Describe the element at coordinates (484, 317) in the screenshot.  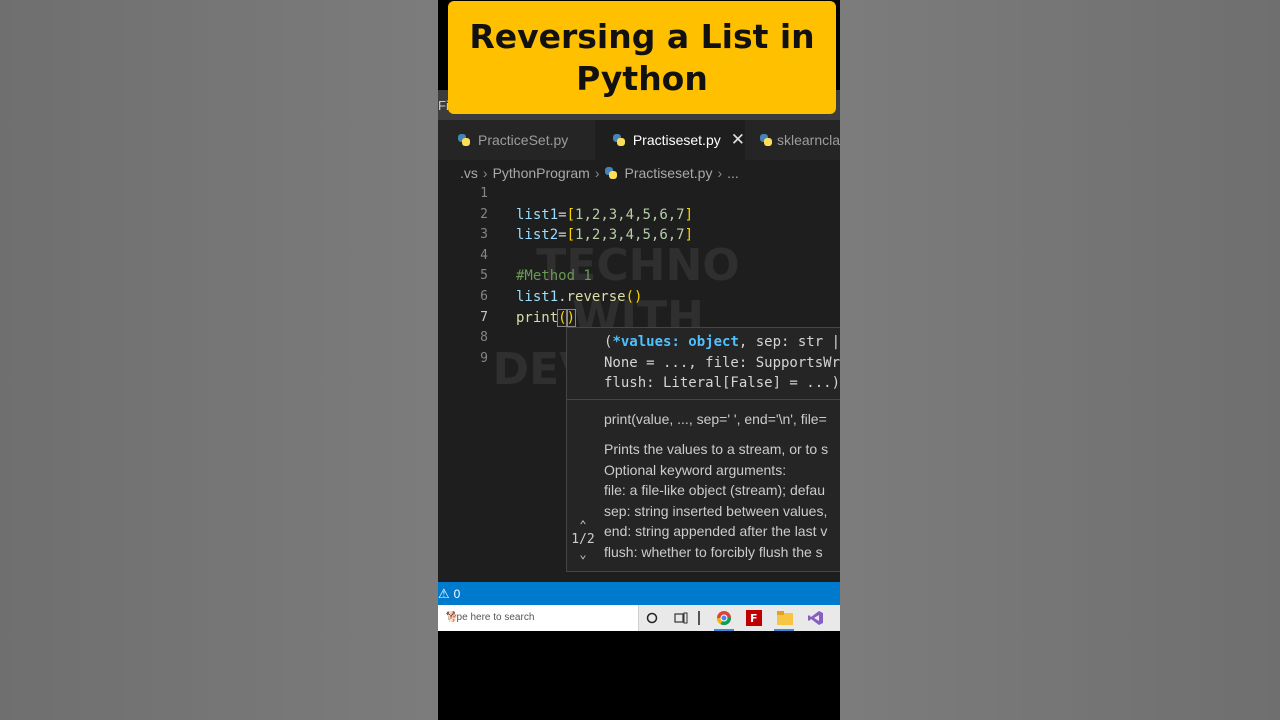
I see `line-number-current: 7` at that location.